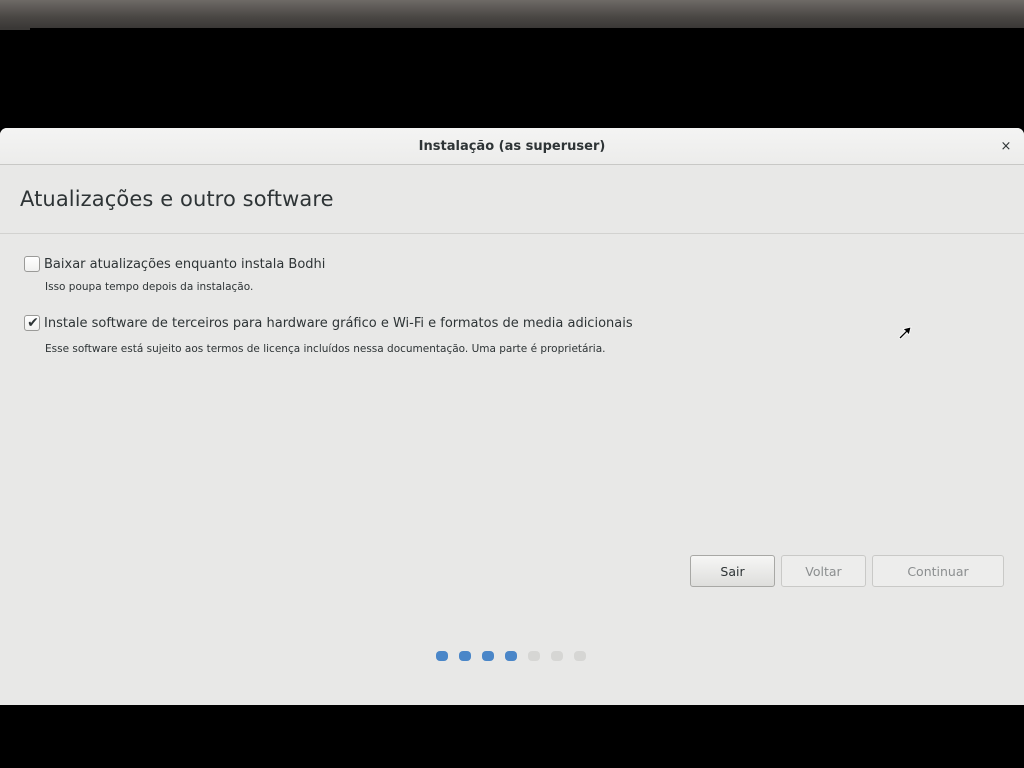  What do you see at coordinates (512, 15) in the screenshot?
I see `top-panel` at bounding box center [512, 15].